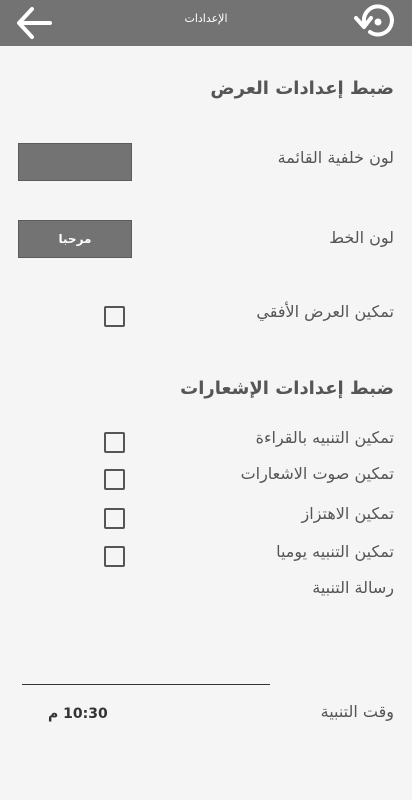  What do you see at coordinates (347, 513) in the screenshot?
I see `vibrate-label: تمكين الاهتزاز` at bounding box center [347, 513].